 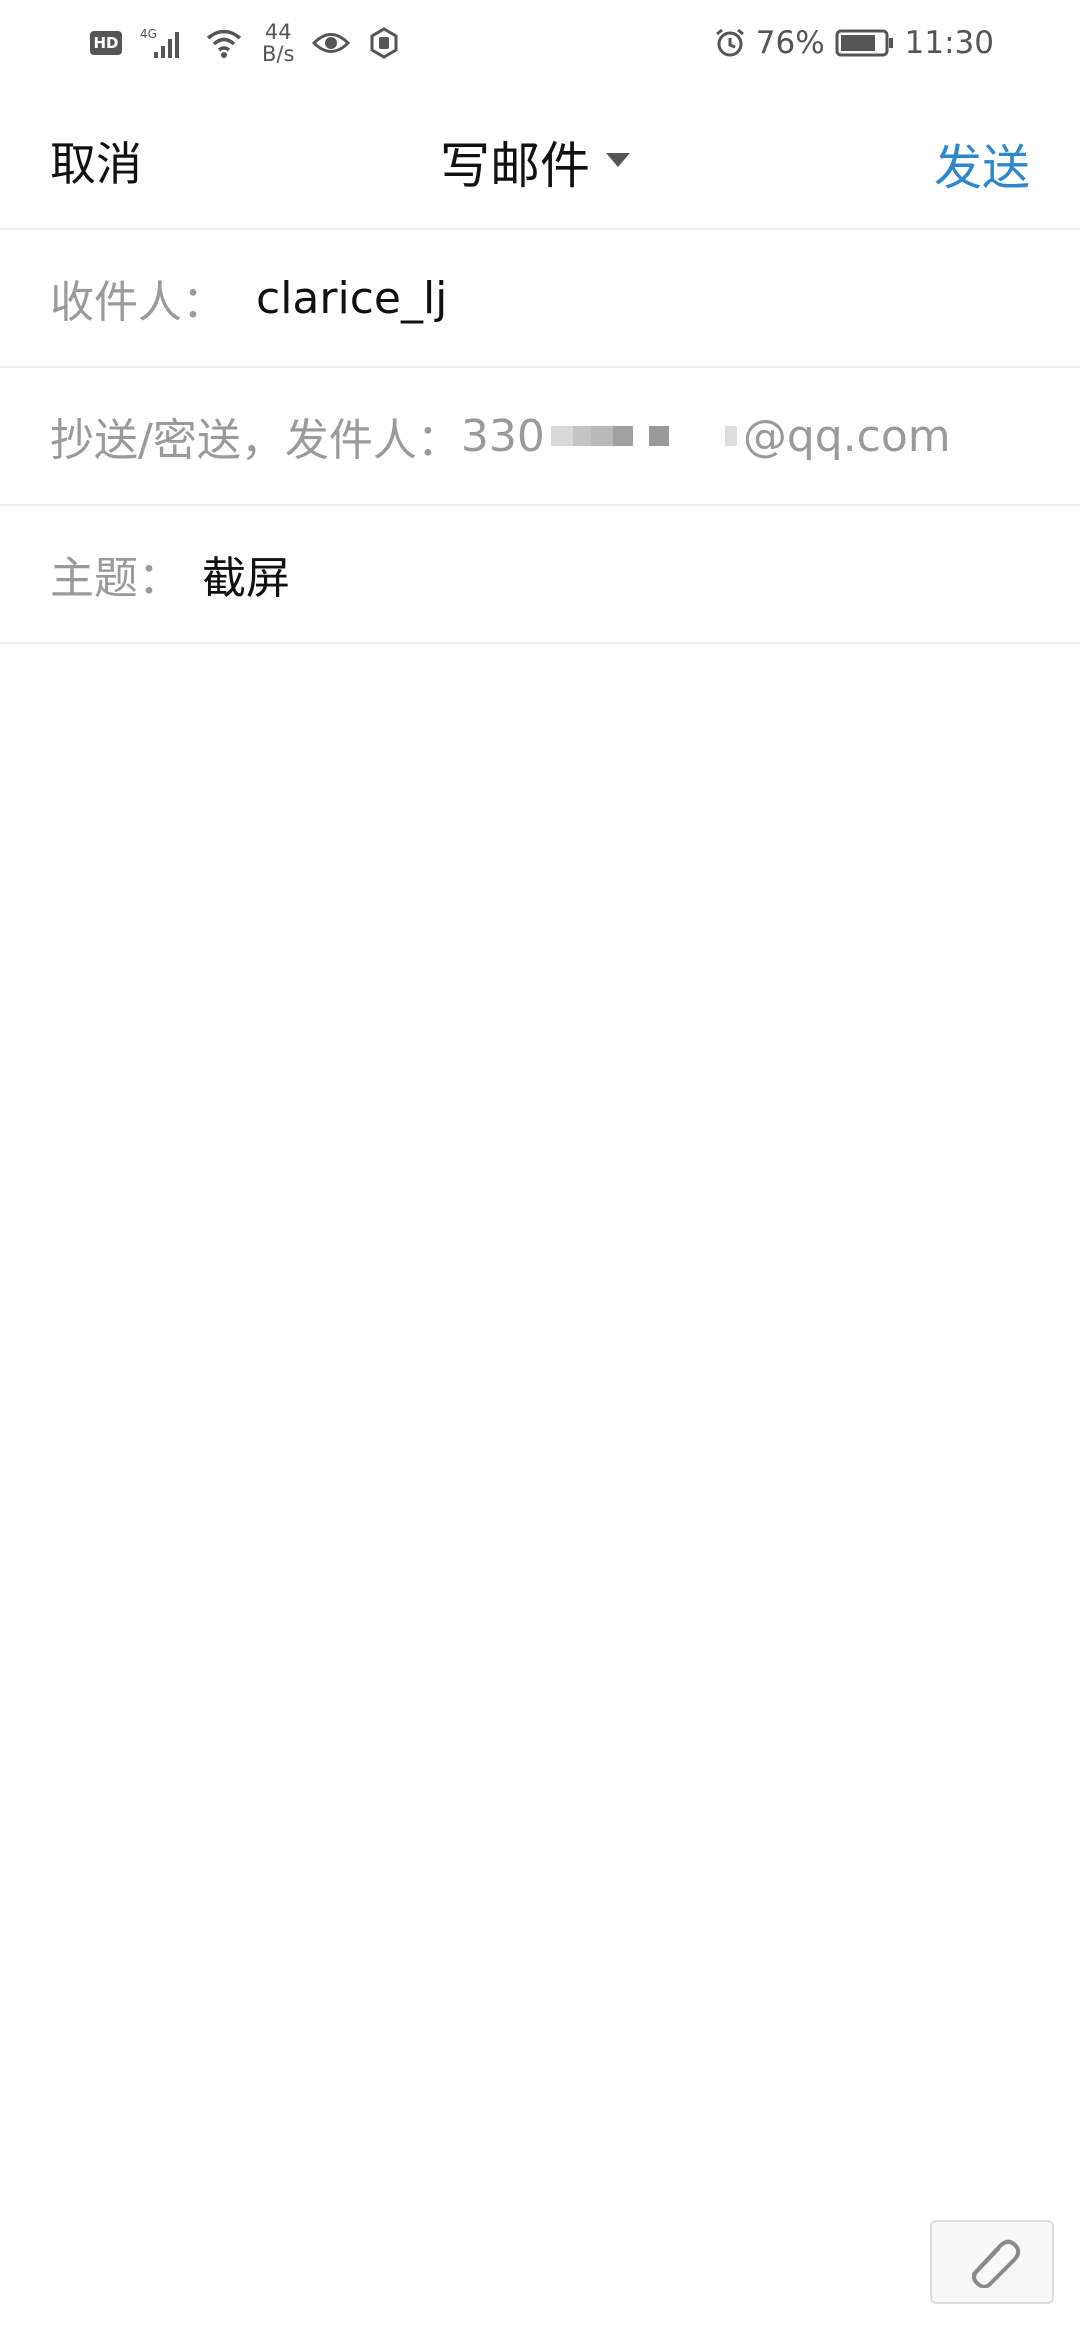 What do you see at coordinates (224, 43) in the screenshot?
I see `wifi-icon` at bounding box center [224, 43].